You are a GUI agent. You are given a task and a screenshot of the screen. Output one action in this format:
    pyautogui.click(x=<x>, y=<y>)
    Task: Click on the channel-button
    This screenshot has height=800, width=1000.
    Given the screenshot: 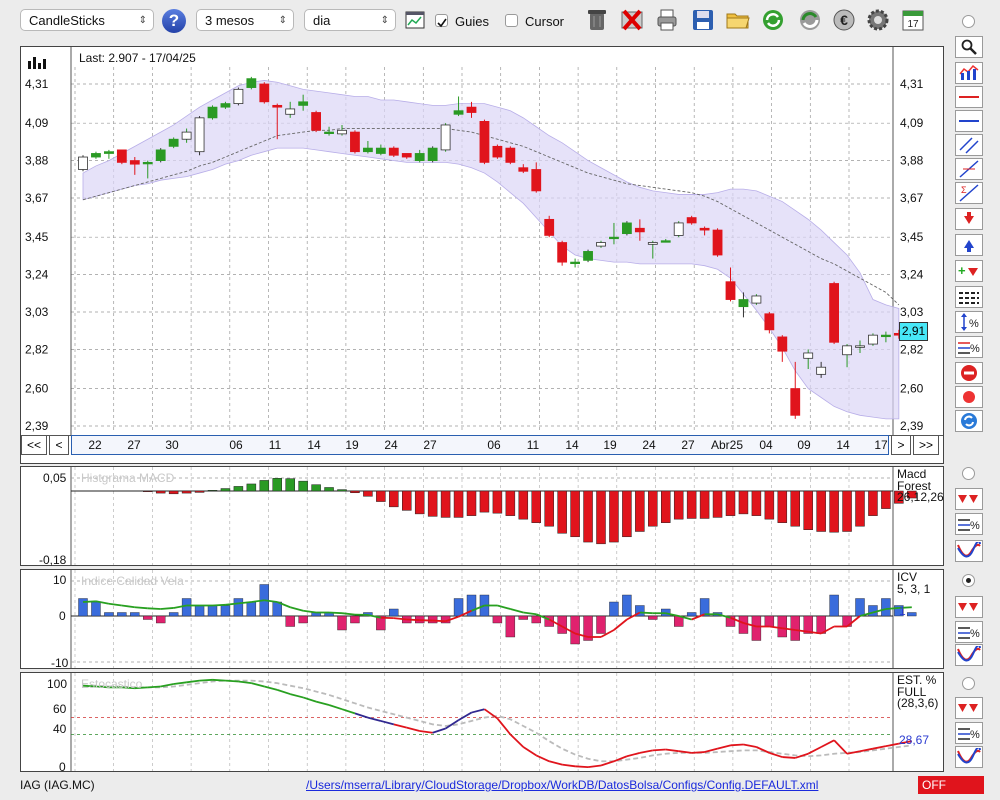 What is the action you would take?
    pyautogui.click(x=969, y=145)
    